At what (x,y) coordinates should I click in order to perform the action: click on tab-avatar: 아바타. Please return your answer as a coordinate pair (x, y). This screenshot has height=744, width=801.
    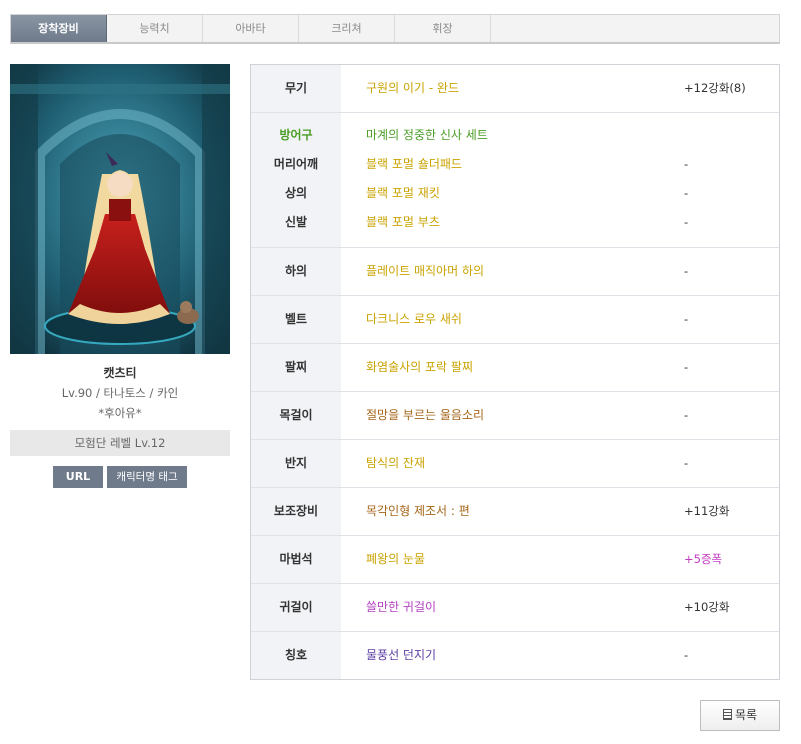
    Looking at the image, I should click on (251, 28).